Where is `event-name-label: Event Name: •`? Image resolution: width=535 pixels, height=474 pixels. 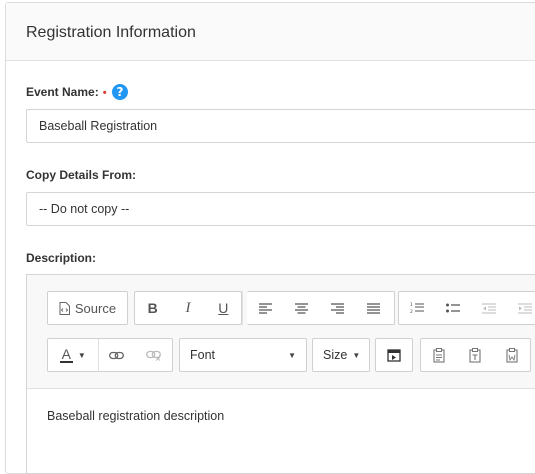 event-name-label: Event Name: • is located at coordinates (66, 92).